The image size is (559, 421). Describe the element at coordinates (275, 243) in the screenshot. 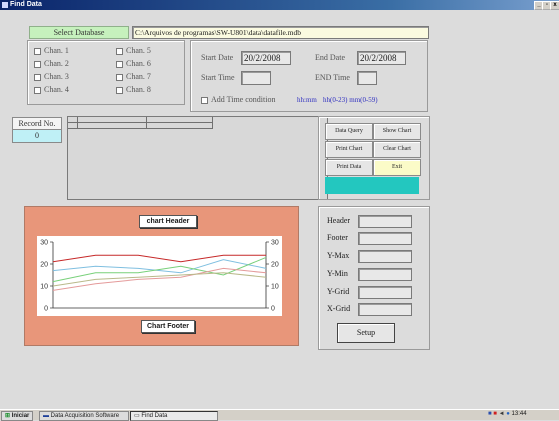

I see `y-tick-label-right: 30` at that location.